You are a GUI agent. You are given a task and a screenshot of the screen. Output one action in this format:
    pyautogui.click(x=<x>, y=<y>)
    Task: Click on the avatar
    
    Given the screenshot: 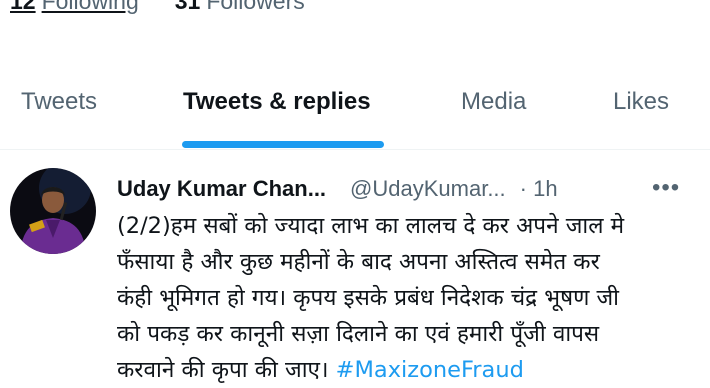 What is the action you would take?
    pyautogui.click(x=53, y=211)
    